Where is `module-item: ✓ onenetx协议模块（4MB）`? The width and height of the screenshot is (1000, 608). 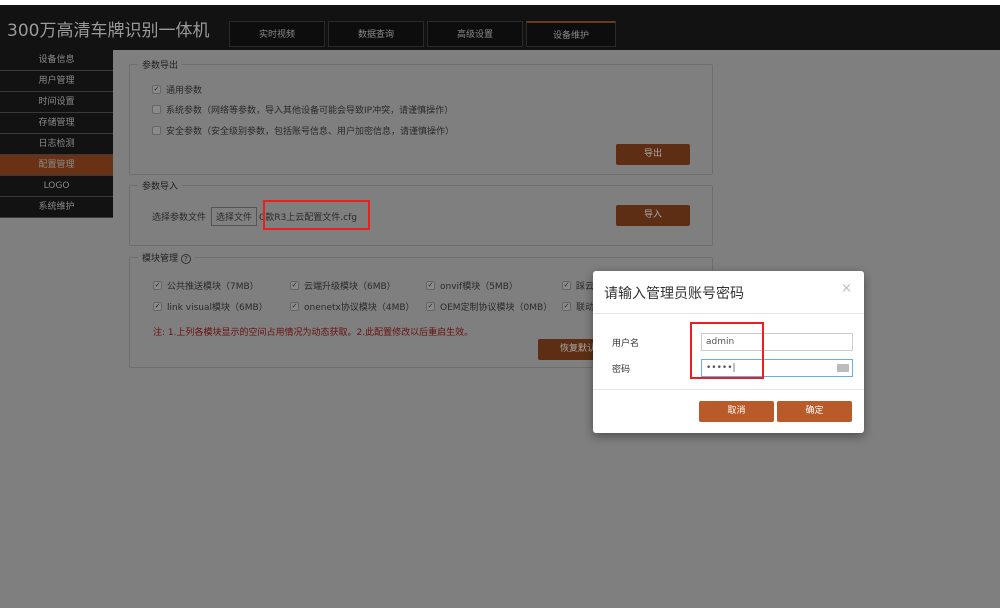
module-item: ✓ onenetx协议模块（4MB） is located at coordinates (352, 306).